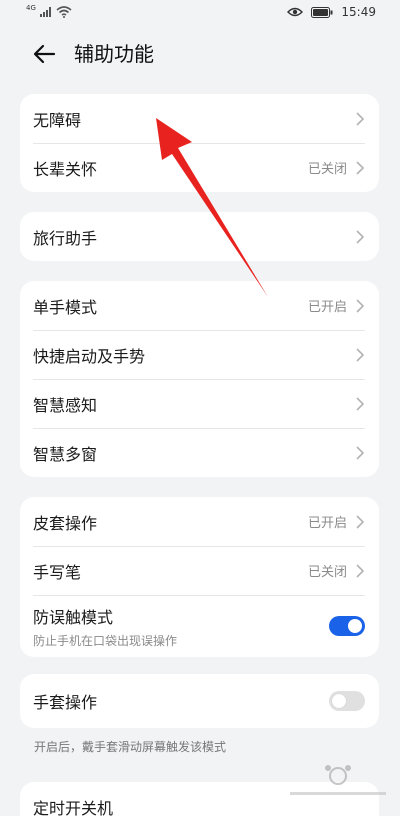  What do you see at coordinates (65, 169) in the screenshot?
I see `row-label: 长辈关怀` at bounding box center [65, 169].